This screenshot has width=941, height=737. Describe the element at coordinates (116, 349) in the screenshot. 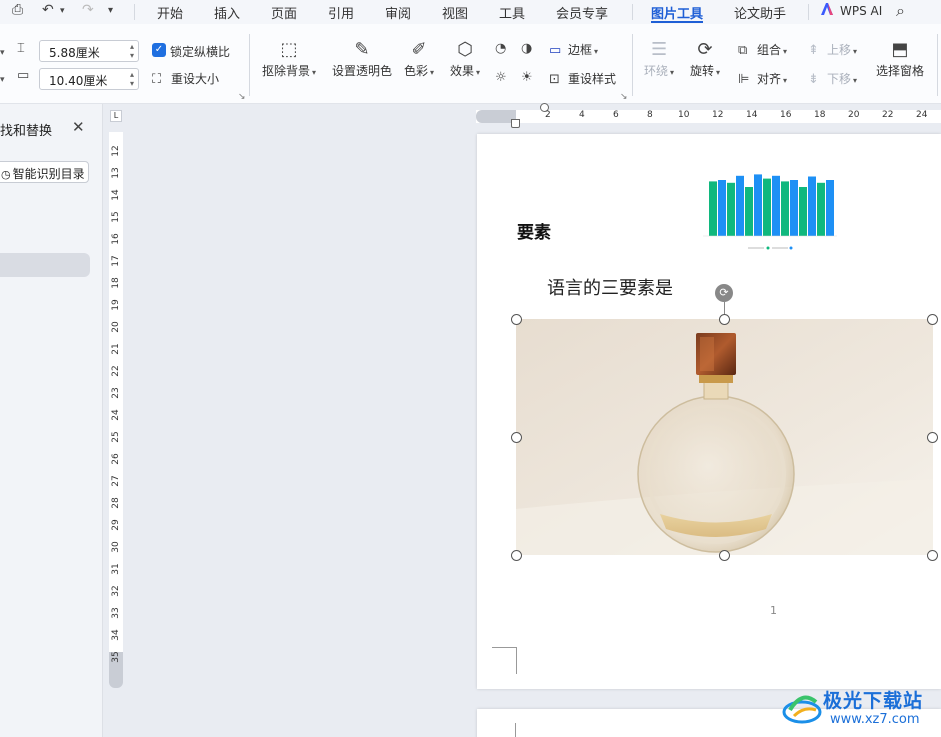

I see `vertical-ruler-number: 21` at that location.